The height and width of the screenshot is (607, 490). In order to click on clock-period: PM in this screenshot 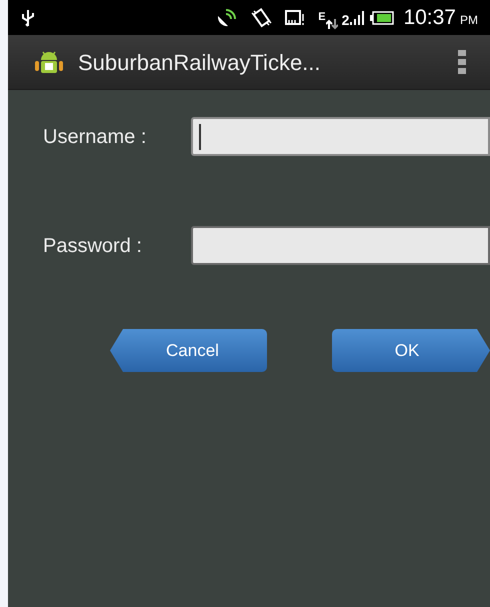, I will do `click(469, 20)`.